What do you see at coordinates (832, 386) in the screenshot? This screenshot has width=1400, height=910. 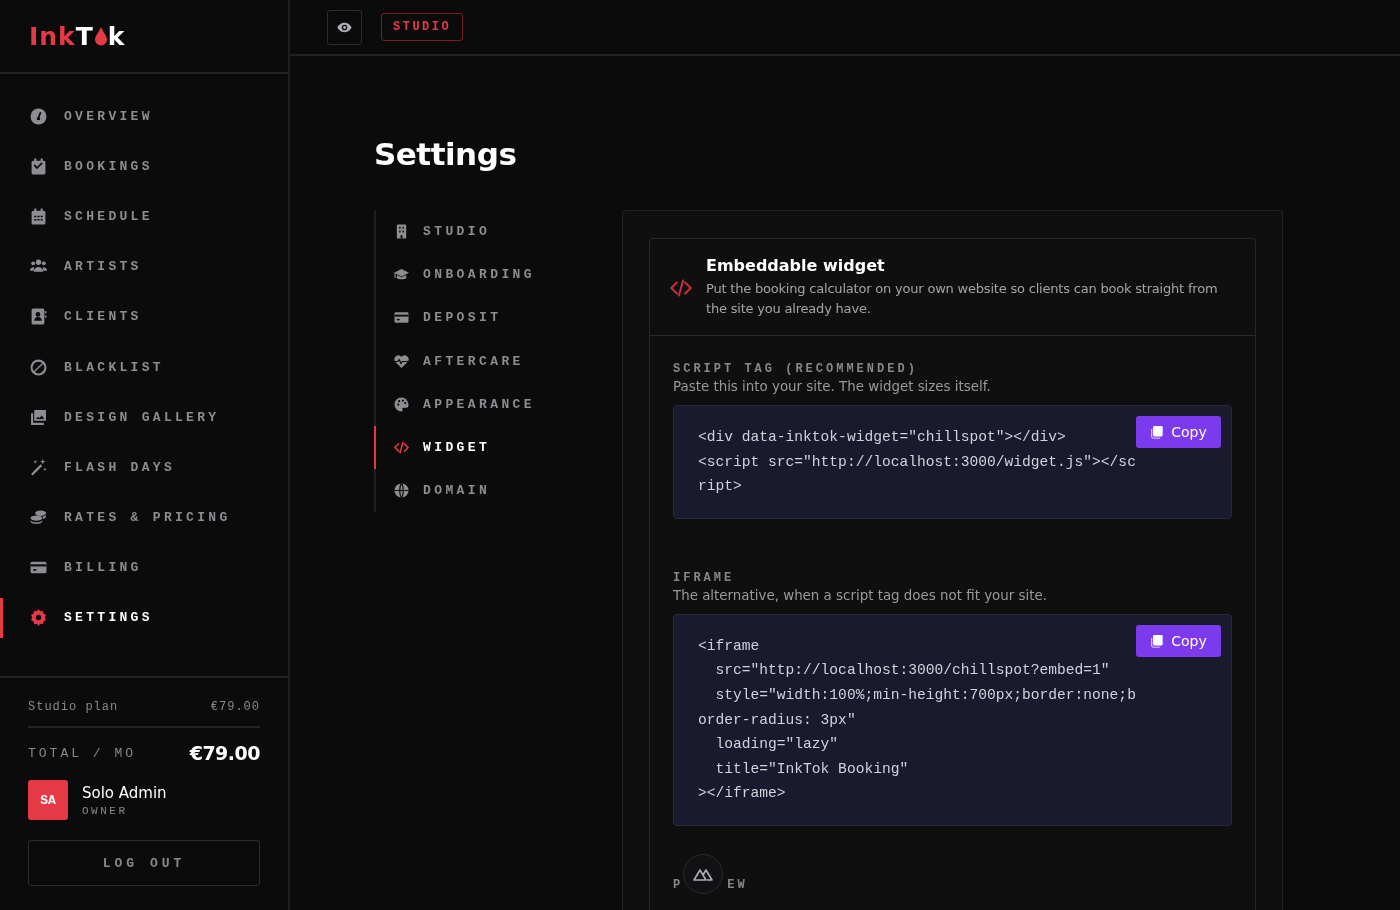 I see `section-hint: Paste this into your site. The widget sizes itself.` at bounding box center [832, 386].